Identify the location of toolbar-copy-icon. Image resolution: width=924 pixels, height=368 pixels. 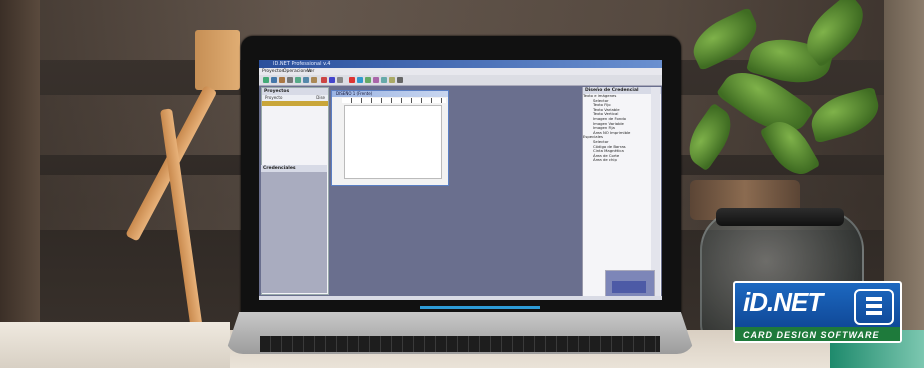
(306, 80).